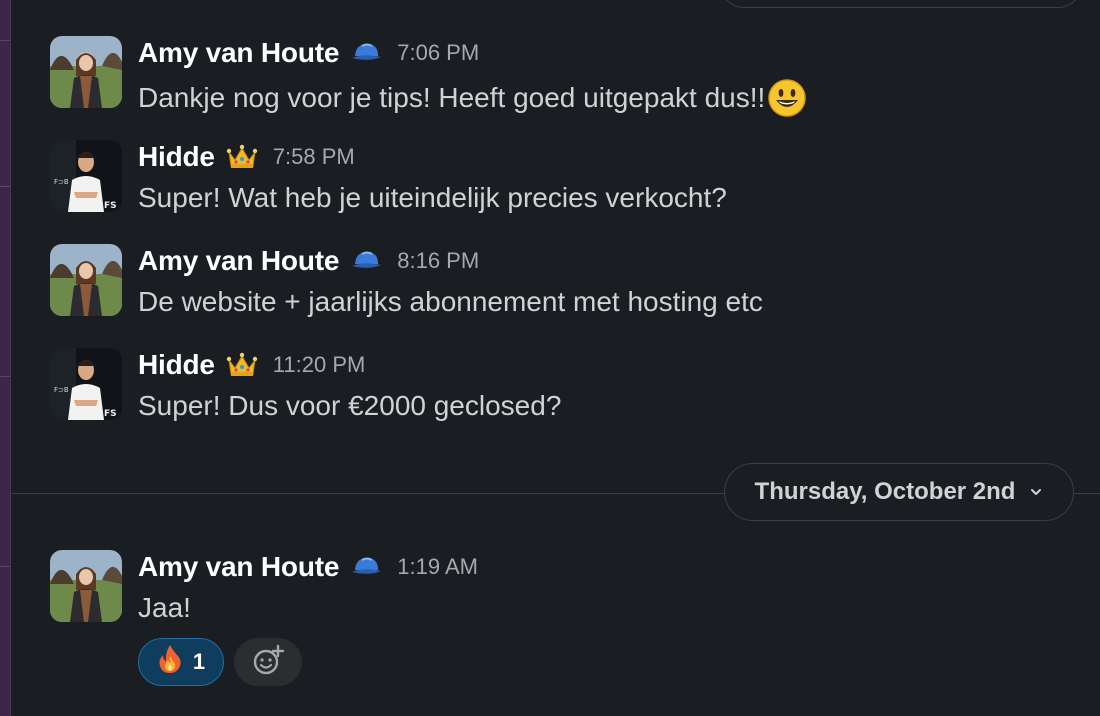 The height and width of the screenshot is (716, 1100). I want to click on timestamp: 8:16 PM, so click(438, 261).